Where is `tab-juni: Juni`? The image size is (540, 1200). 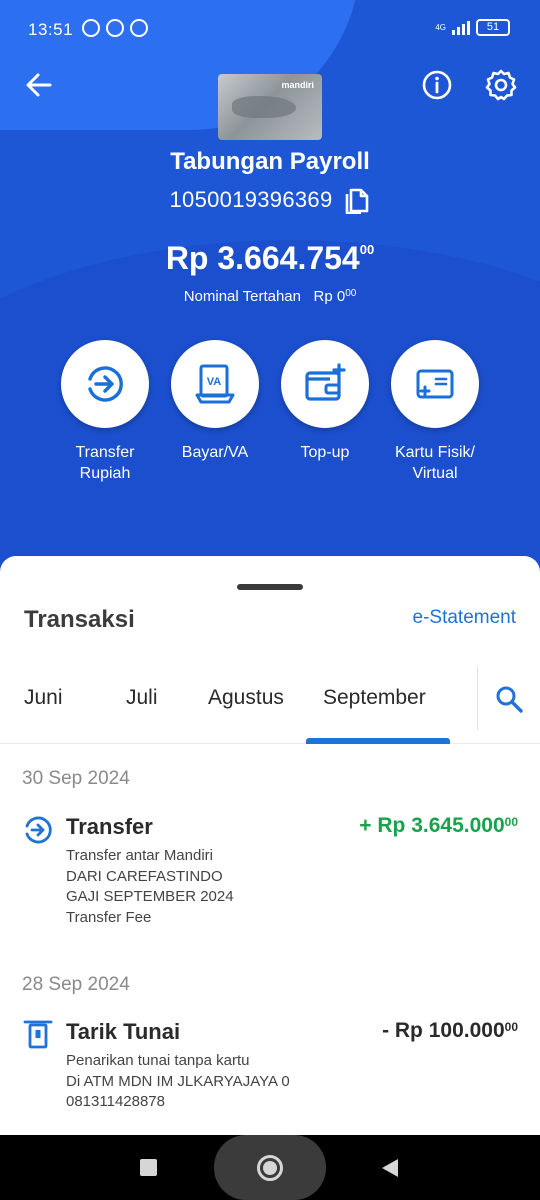 tab-juni: Juni is located at coordinates (43, 698).